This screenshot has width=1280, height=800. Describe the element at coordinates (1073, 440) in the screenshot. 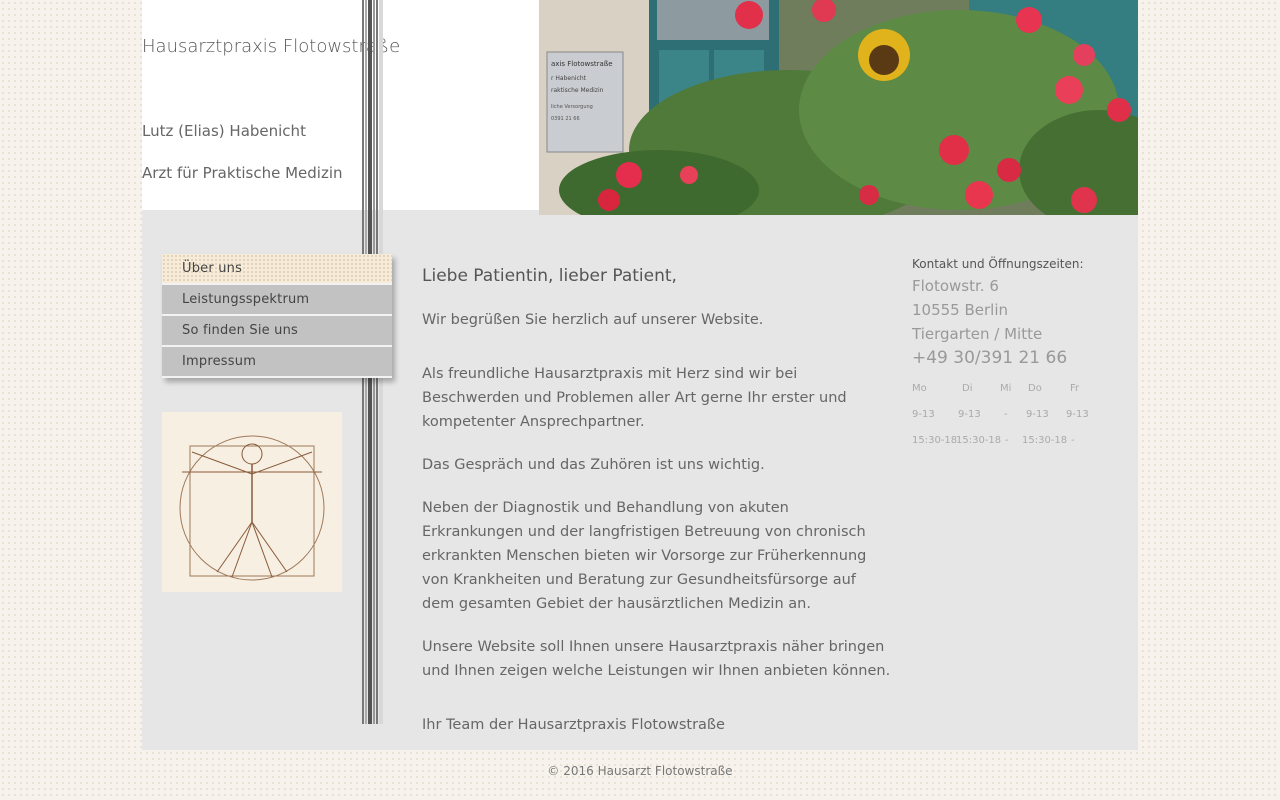

I see `afternoon-fr: -` at that location.